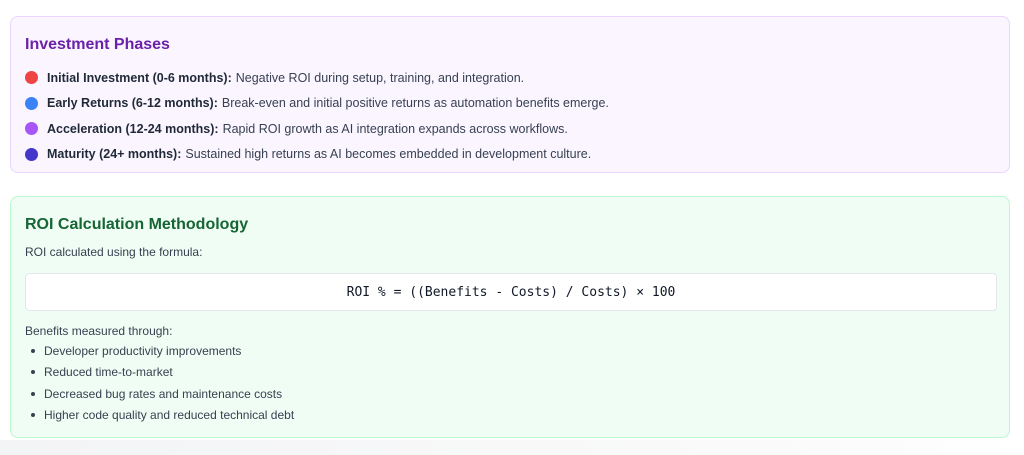 This screenshot has height=455, width=1024. Describe the element at coordinates (139, 77) in the screenshot. I see `phase-name: Initial Investment (0-6 months):` at that location.